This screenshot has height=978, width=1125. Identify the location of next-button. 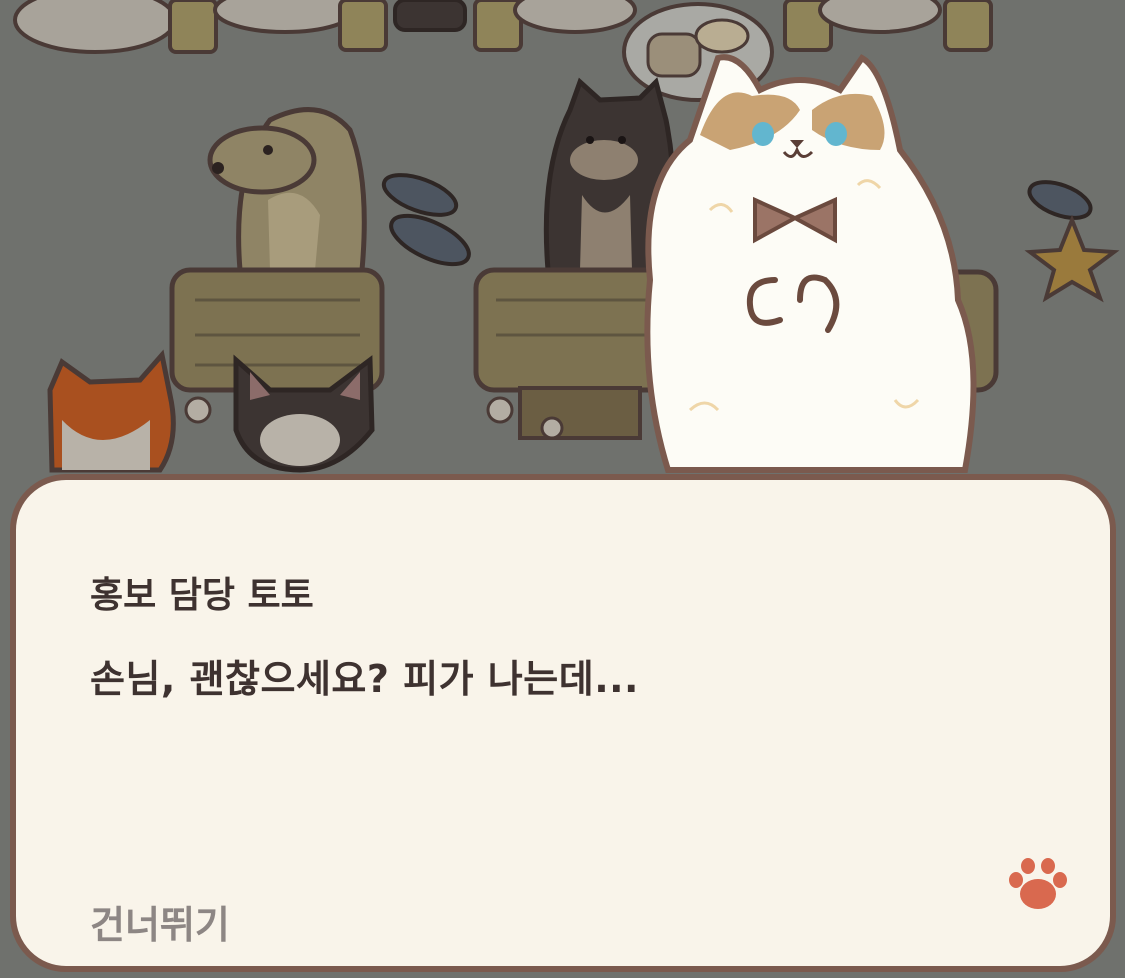
(1038, 883).